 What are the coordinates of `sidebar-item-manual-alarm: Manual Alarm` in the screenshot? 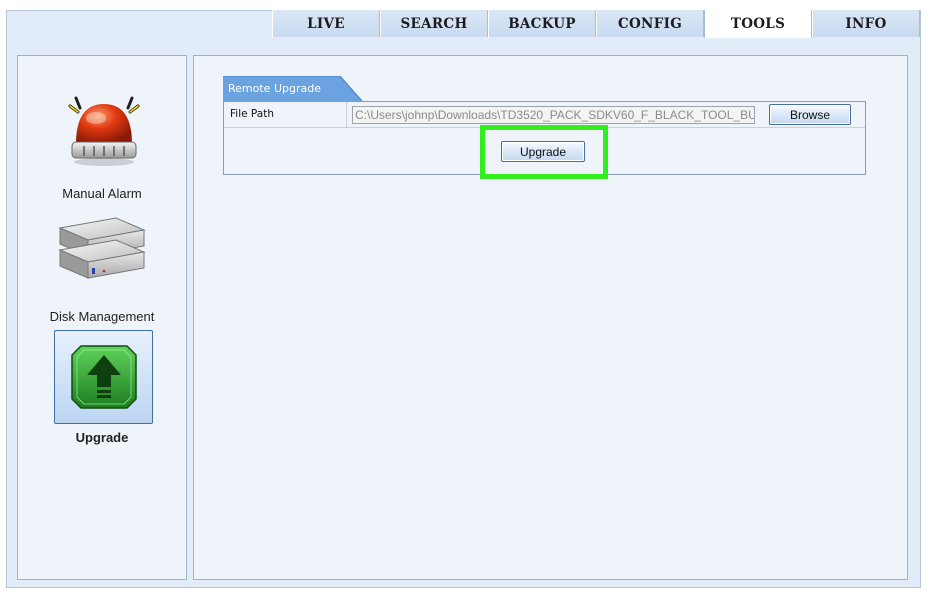 It's located at (102, 149).